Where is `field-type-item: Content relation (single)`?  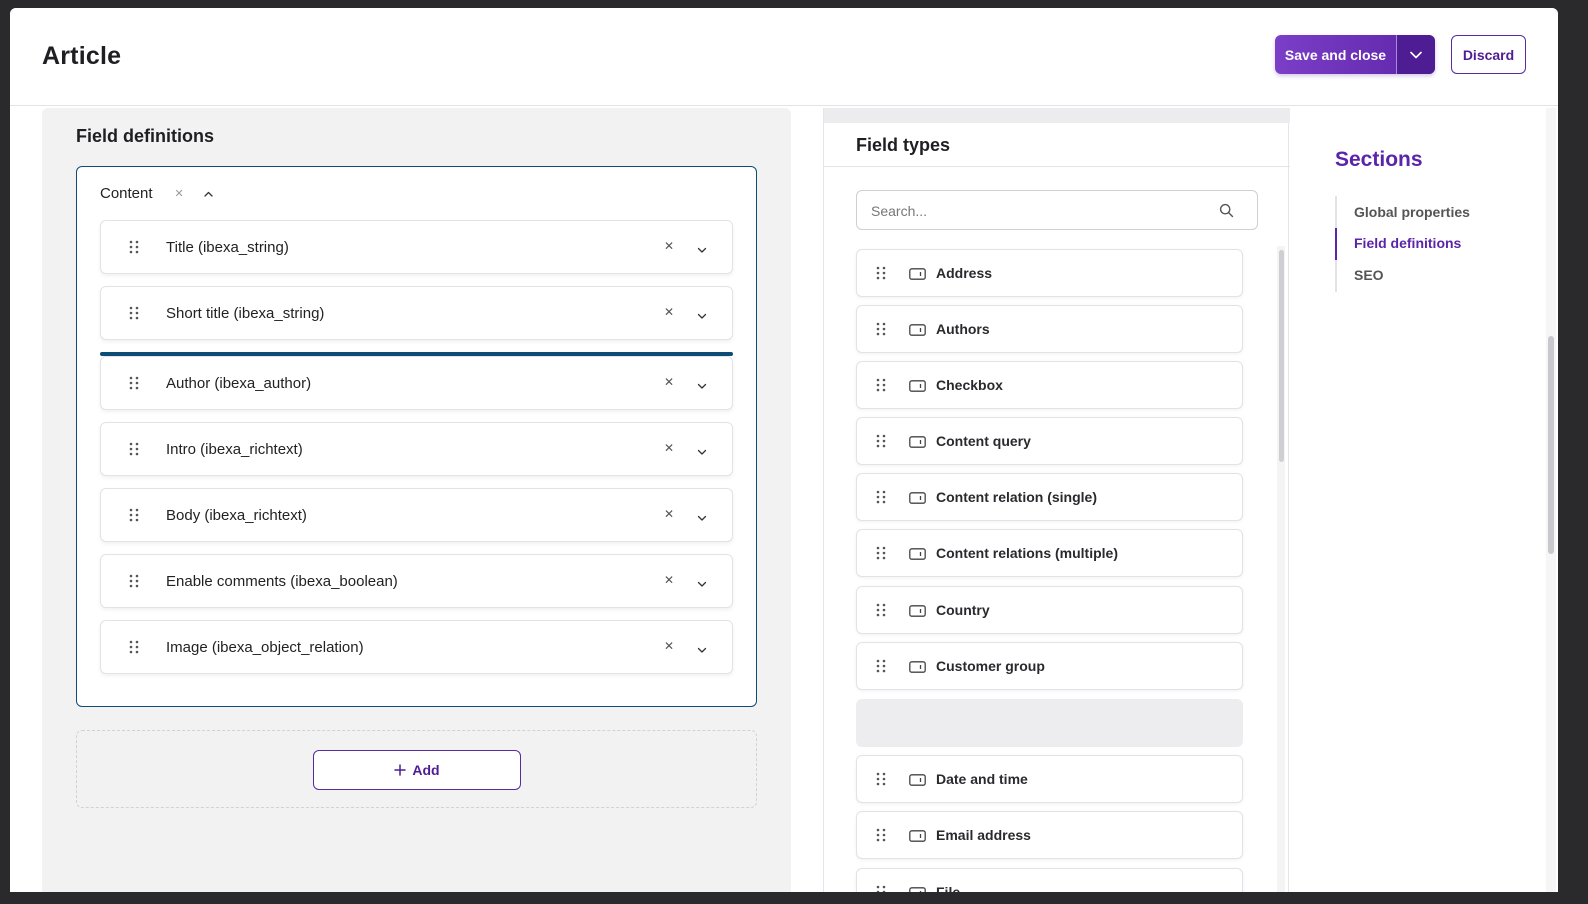
field-type-item: Content relation (single) is located at coordinates (1049, 497).